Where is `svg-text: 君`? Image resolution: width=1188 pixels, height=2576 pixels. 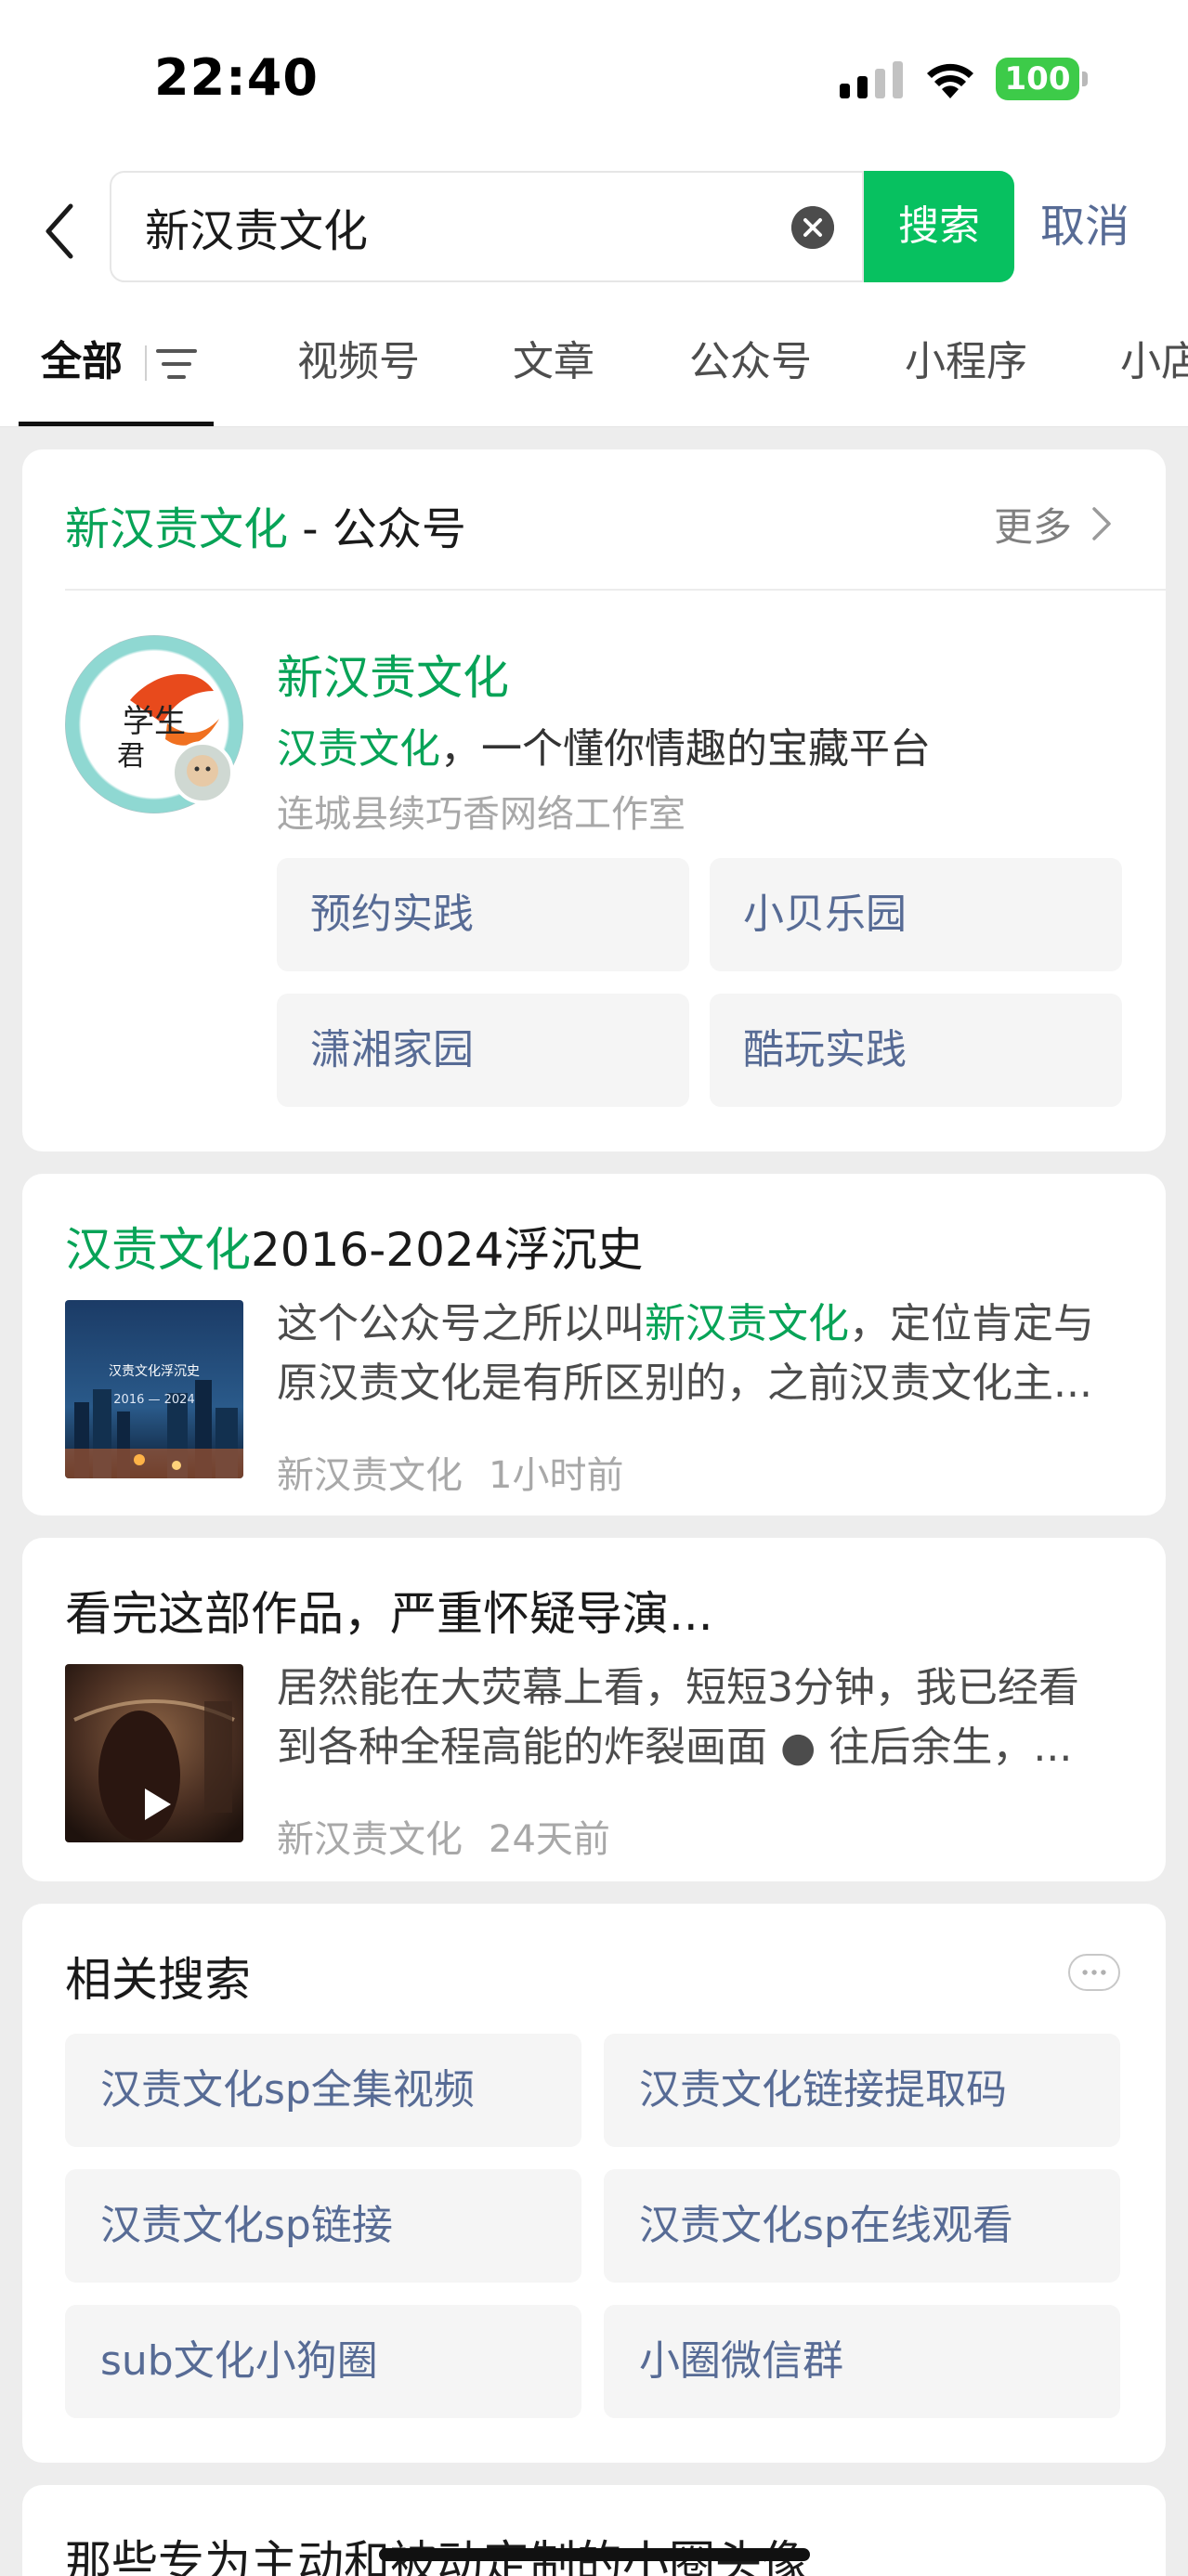
svg-text: 君 is located at coordinates (131, 756).